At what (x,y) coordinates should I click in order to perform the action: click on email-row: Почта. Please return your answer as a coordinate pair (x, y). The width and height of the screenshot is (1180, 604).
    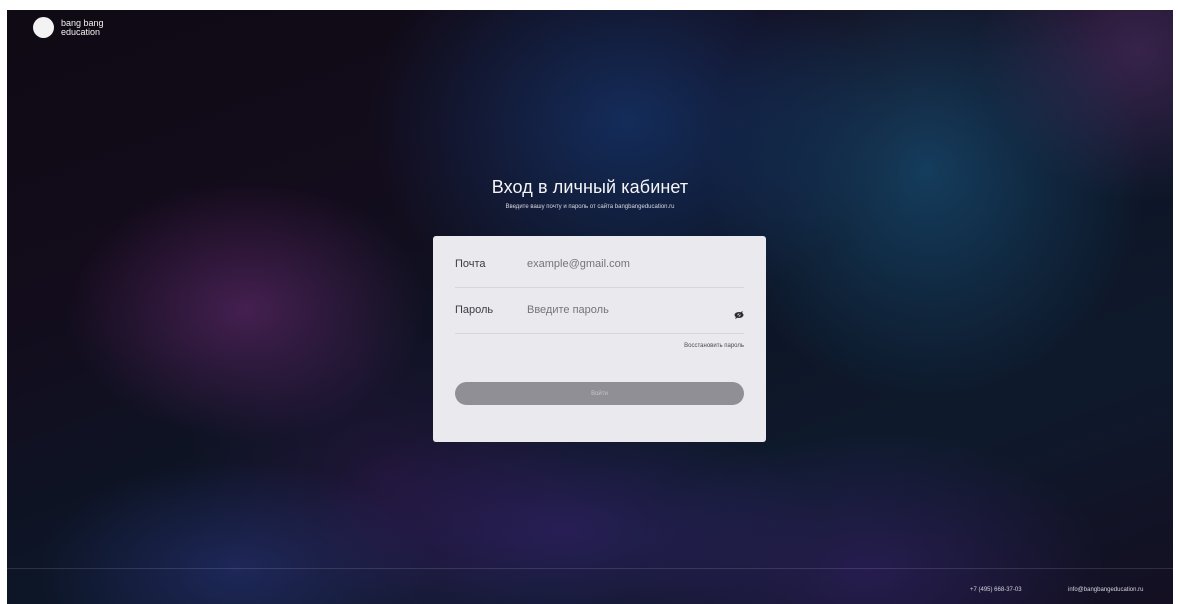
    Looking at the image, I should click on (599, 265).